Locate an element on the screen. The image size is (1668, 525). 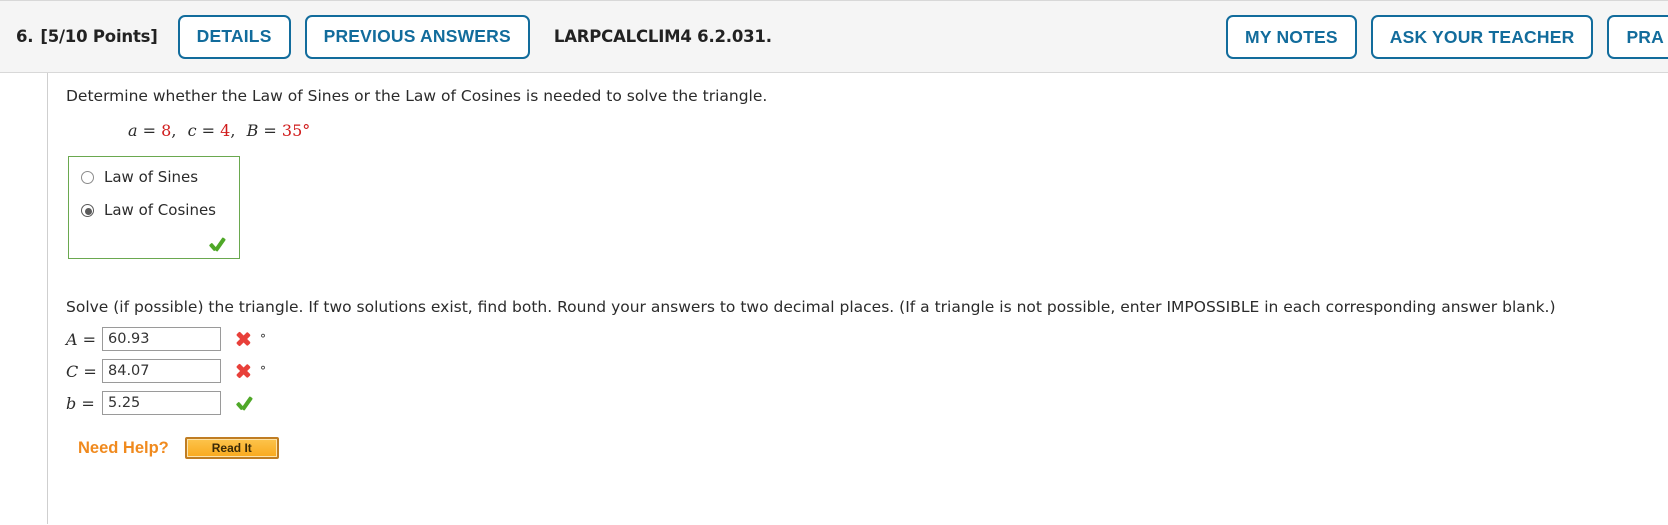
given-a-equals: = is located at coordinates (149, 131).